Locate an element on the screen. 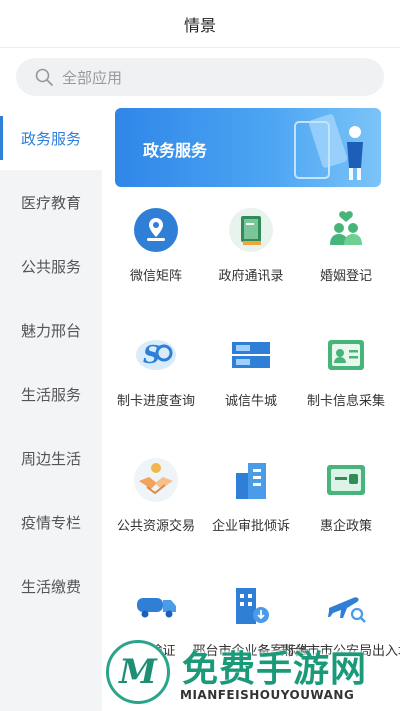 The width and height of the screenshot is (400, 711). app-gov-directory: 政府通讯录 is located at coordinates (251, 254).